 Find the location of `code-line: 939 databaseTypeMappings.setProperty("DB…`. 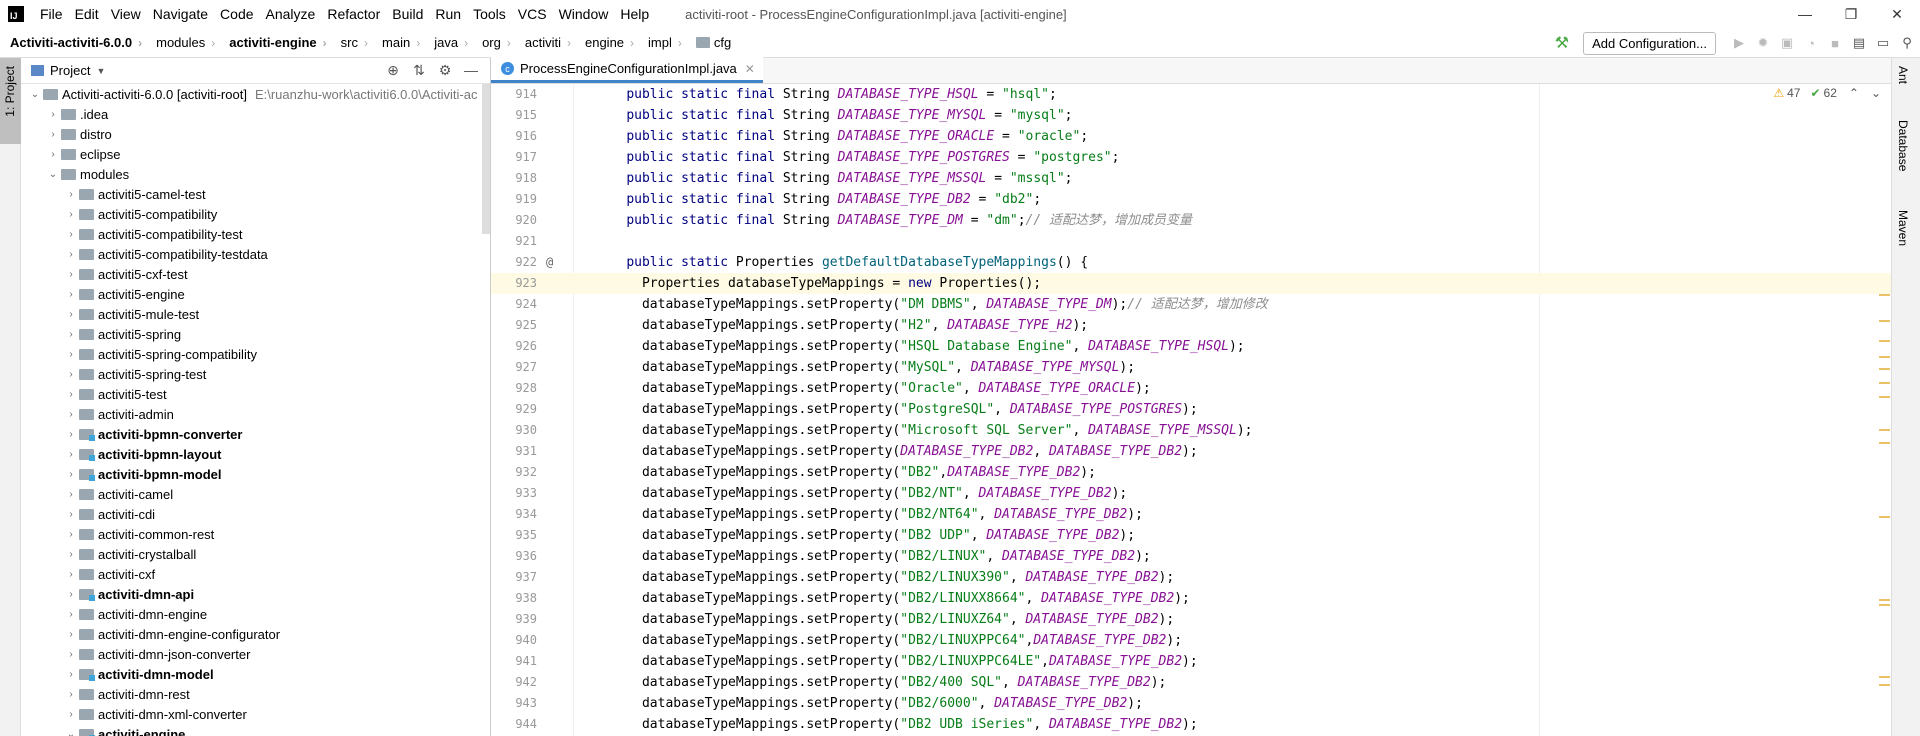

code-line: 939 databaseTypeMappings.setProperty("DB… is located at coordinates (1191, 619).